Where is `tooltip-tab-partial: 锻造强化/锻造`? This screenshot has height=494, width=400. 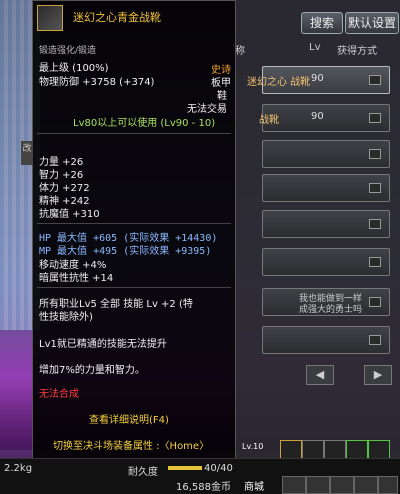 tooltip-tab-partial: 锻造强化/锻造 is located at coordinates (68, 51).